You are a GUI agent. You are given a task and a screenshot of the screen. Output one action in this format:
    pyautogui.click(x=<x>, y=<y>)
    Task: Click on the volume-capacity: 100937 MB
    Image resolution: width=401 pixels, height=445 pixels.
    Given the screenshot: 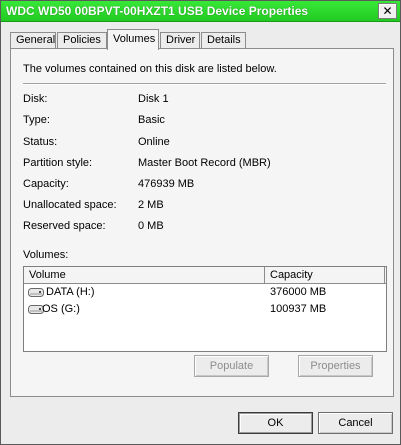 What is the action you would take?
    pyautogui.click(x=298, y=309)
    